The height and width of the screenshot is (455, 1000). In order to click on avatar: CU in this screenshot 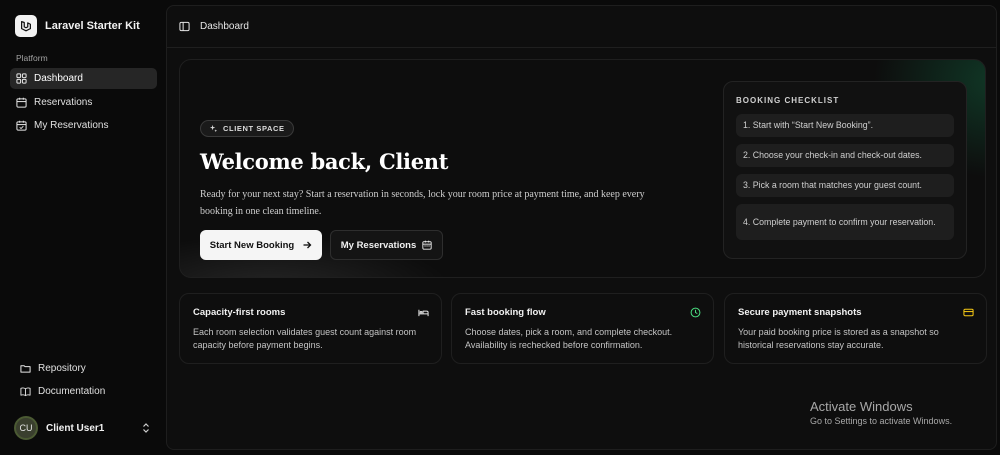, I will do `click(26, 428)`.